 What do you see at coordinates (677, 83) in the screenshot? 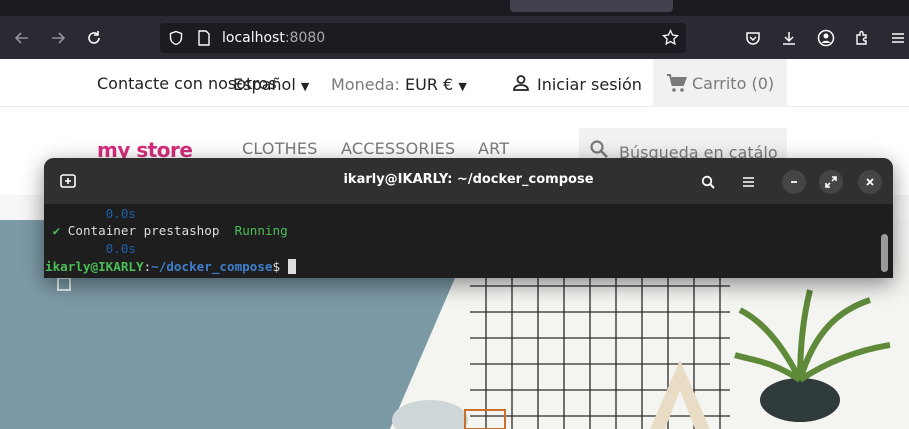
I see `cart-icon` at bounding box center [677, 83].